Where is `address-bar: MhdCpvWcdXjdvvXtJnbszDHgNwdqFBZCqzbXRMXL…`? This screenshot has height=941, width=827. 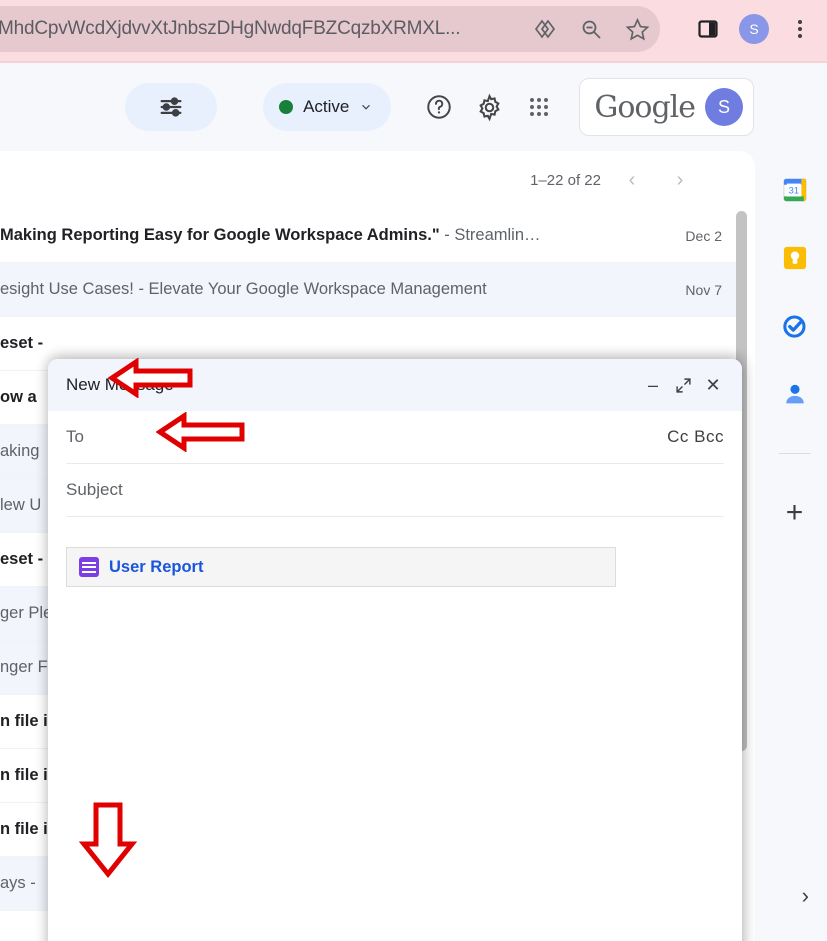 address-bar: MhdCpvWcdXjdvvXtJnbszDHgNwdqFBZCqzbXRMXL… is located at coordinates (330, 29).